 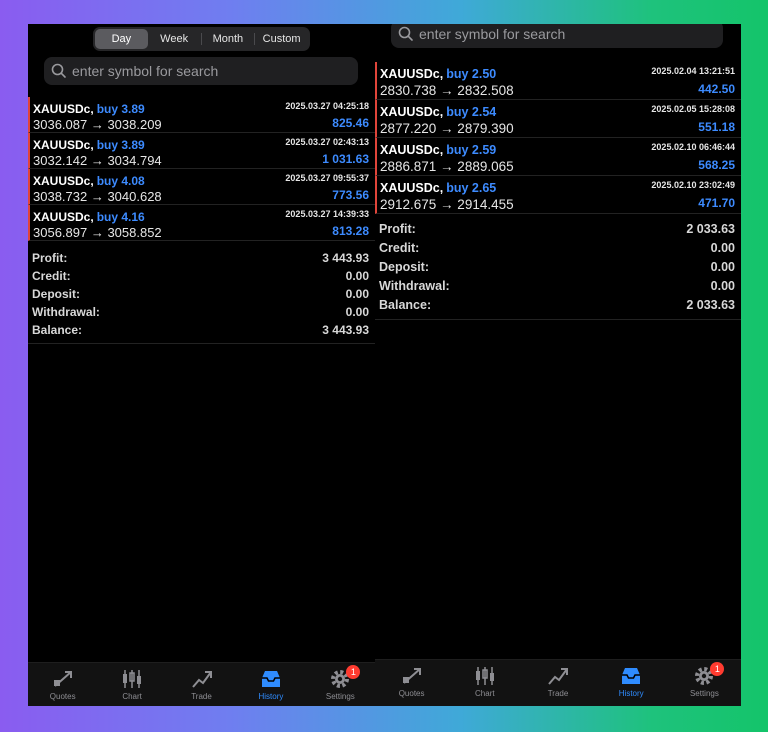 I want to click on summary-row-profit: Profit: 3 443.93, so click(x=201, y=258).